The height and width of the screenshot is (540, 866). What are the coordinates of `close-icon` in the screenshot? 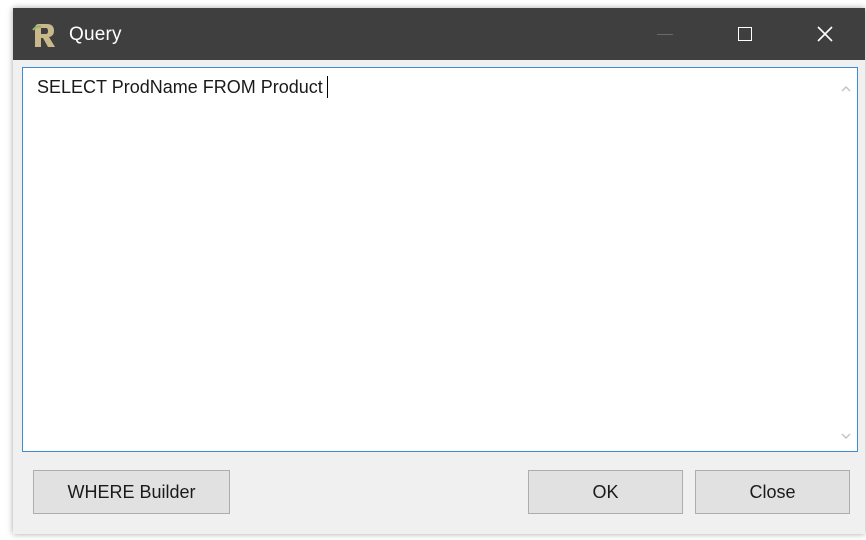 It's located at (825, 34).